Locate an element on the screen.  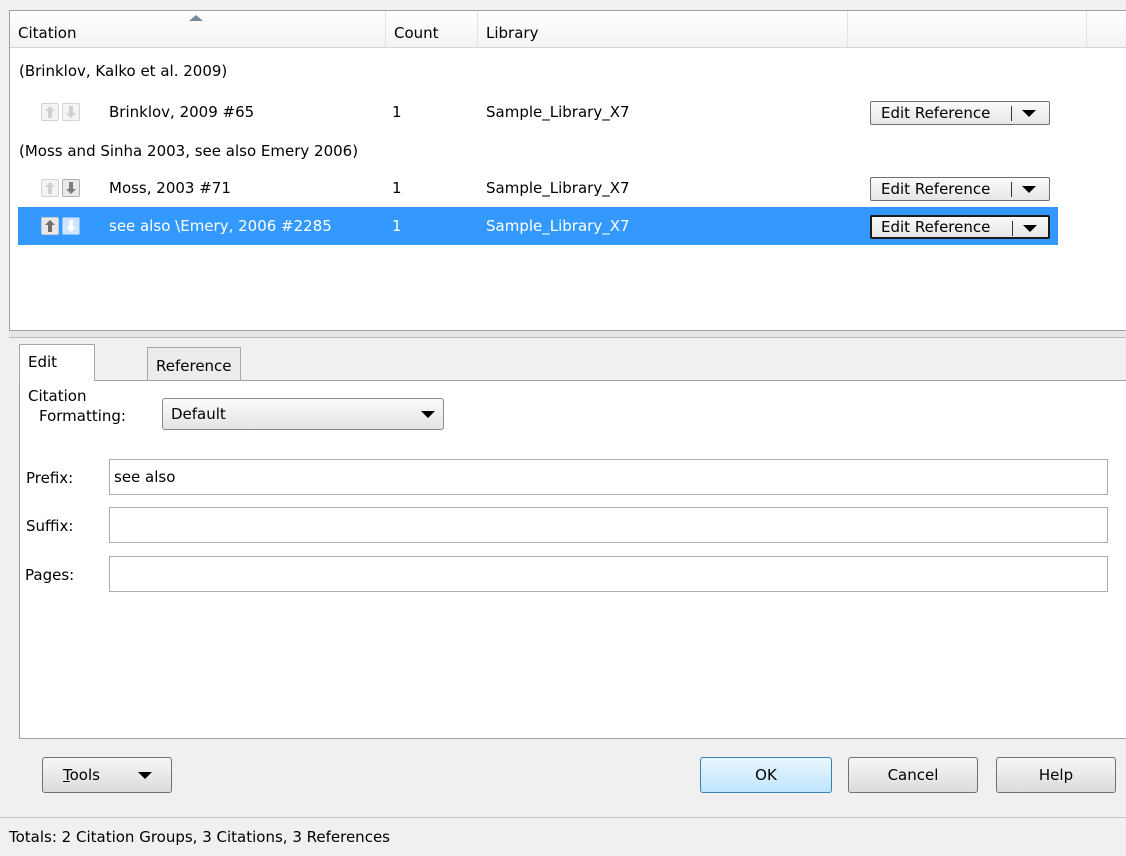
column-header-count: Count is located at coordinates (432, 29).